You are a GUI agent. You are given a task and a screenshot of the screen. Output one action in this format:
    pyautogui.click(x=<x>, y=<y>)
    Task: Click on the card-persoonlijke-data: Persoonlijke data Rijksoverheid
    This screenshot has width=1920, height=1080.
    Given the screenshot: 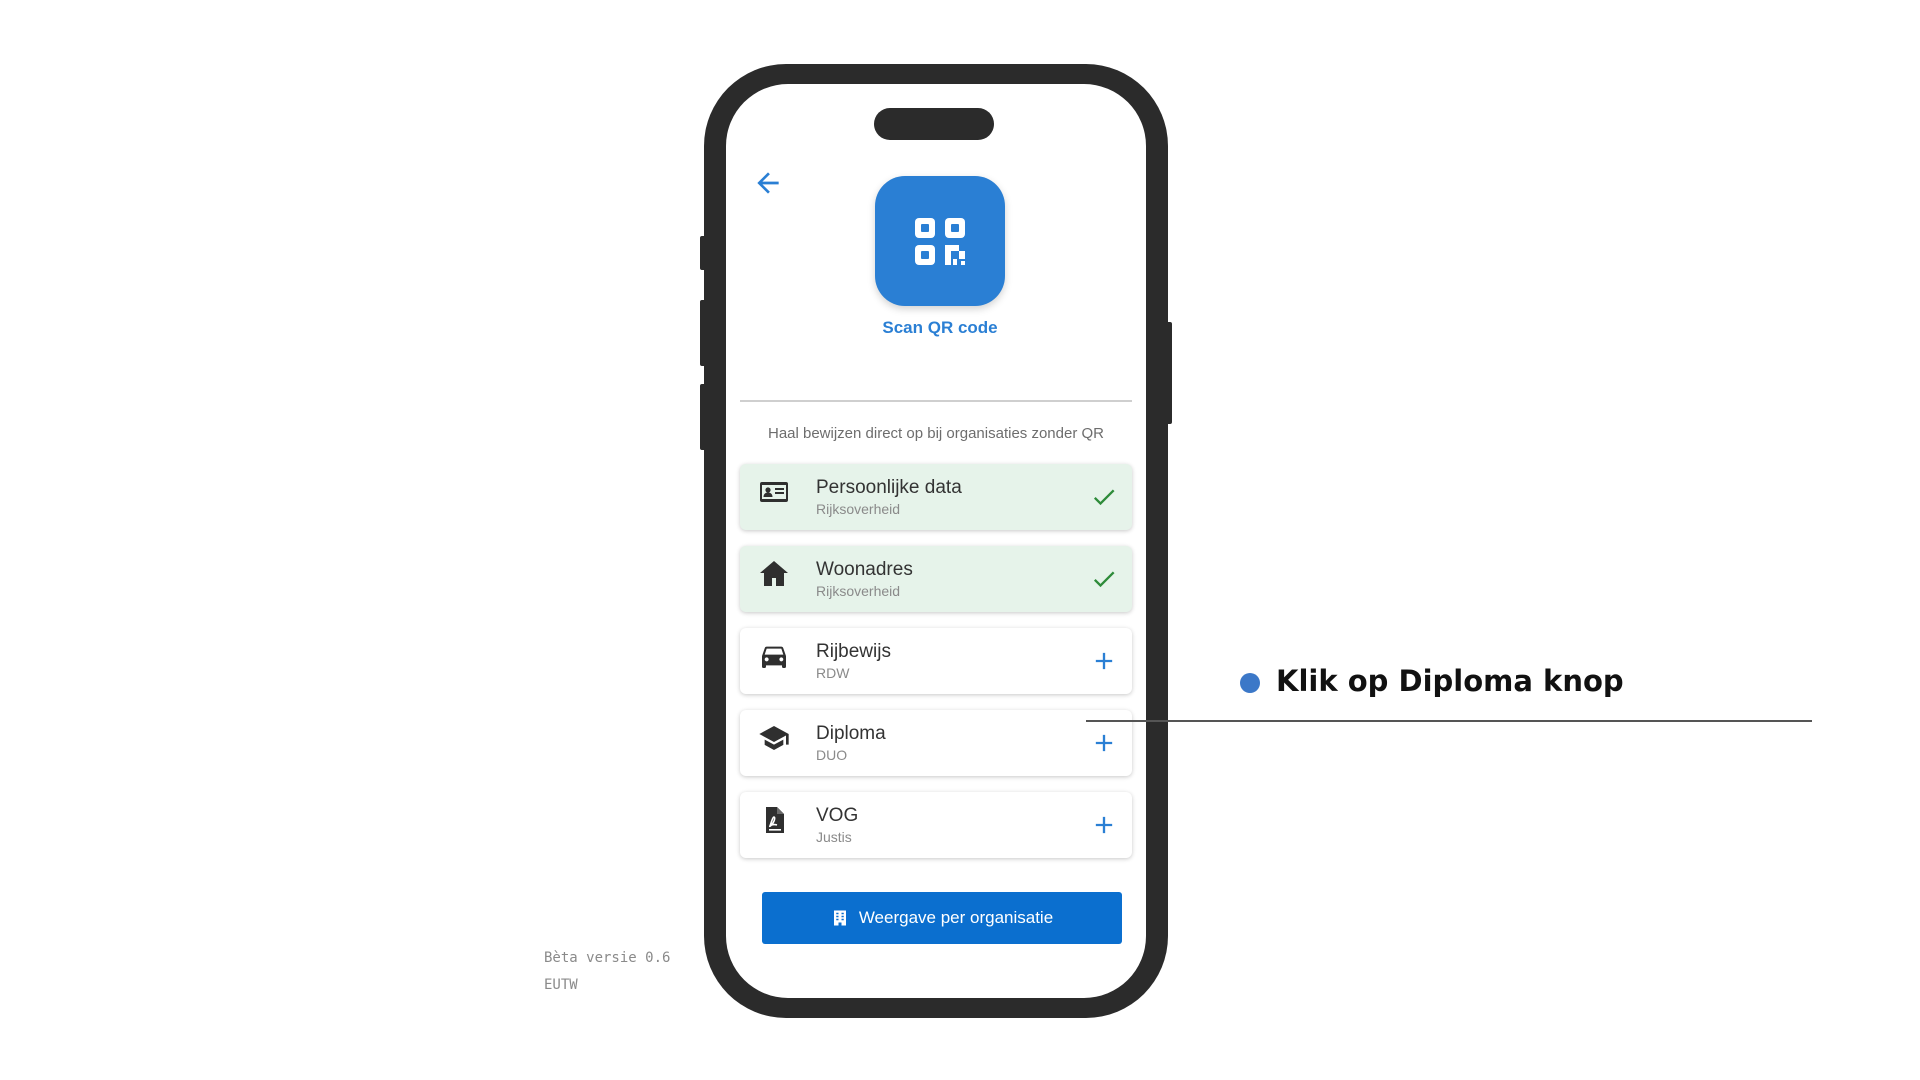 What is the action you would take?
    pyautogui.click(x=936, y=497)
    